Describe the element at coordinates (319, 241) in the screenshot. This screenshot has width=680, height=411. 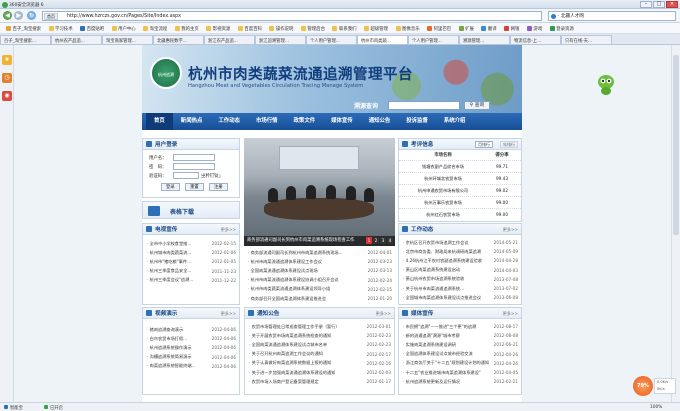
I see `photo-caption: 商务部流通司副司长到杭州市肉菜追溯系统现场检查工作 1 2 3 4` at that location.